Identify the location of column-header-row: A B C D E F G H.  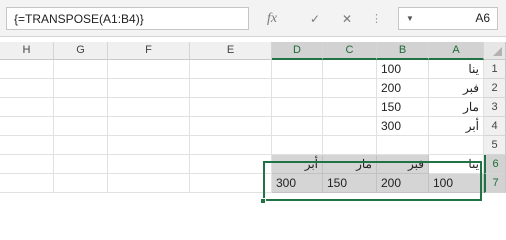
(253, 51).